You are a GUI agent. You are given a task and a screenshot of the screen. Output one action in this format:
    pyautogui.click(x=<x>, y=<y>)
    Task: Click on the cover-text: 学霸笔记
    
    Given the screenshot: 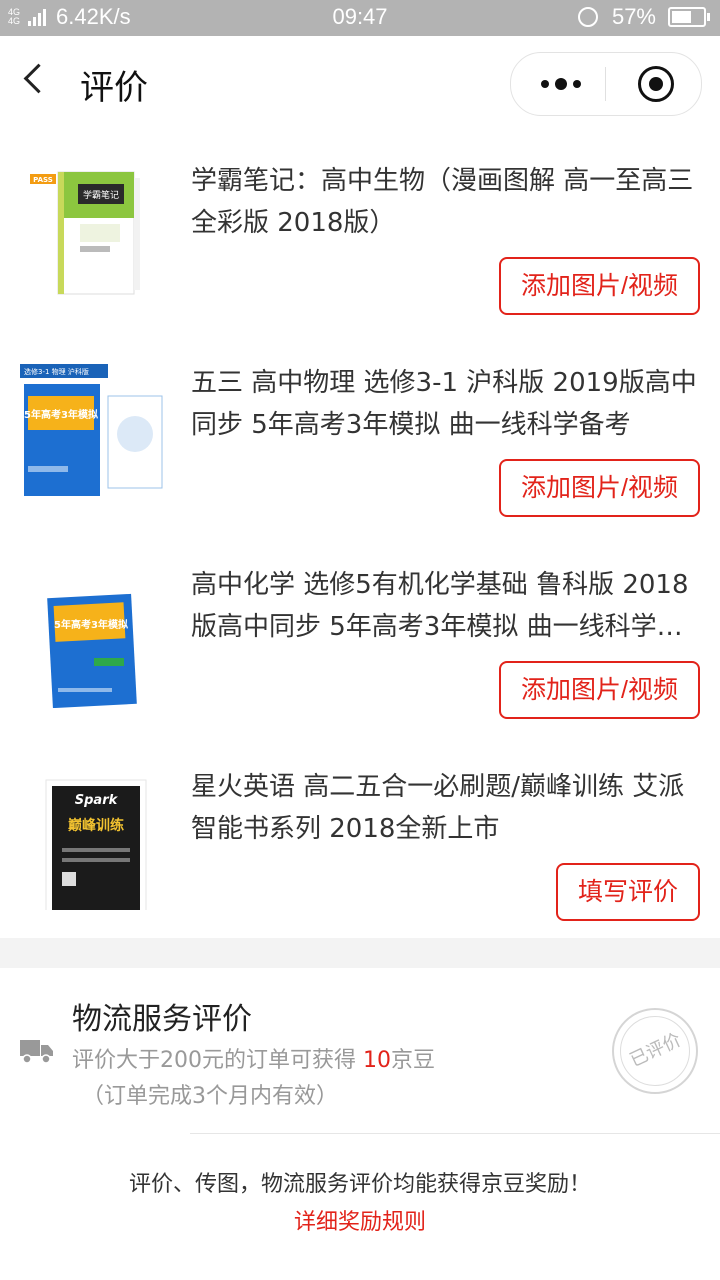 What is the action you would take?
    pyautogui.click(x=101, y=195)
    